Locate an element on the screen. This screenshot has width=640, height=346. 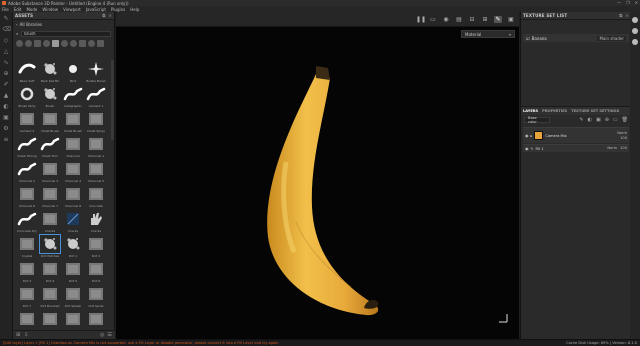
history-icon is located at coordinates (635, 42).